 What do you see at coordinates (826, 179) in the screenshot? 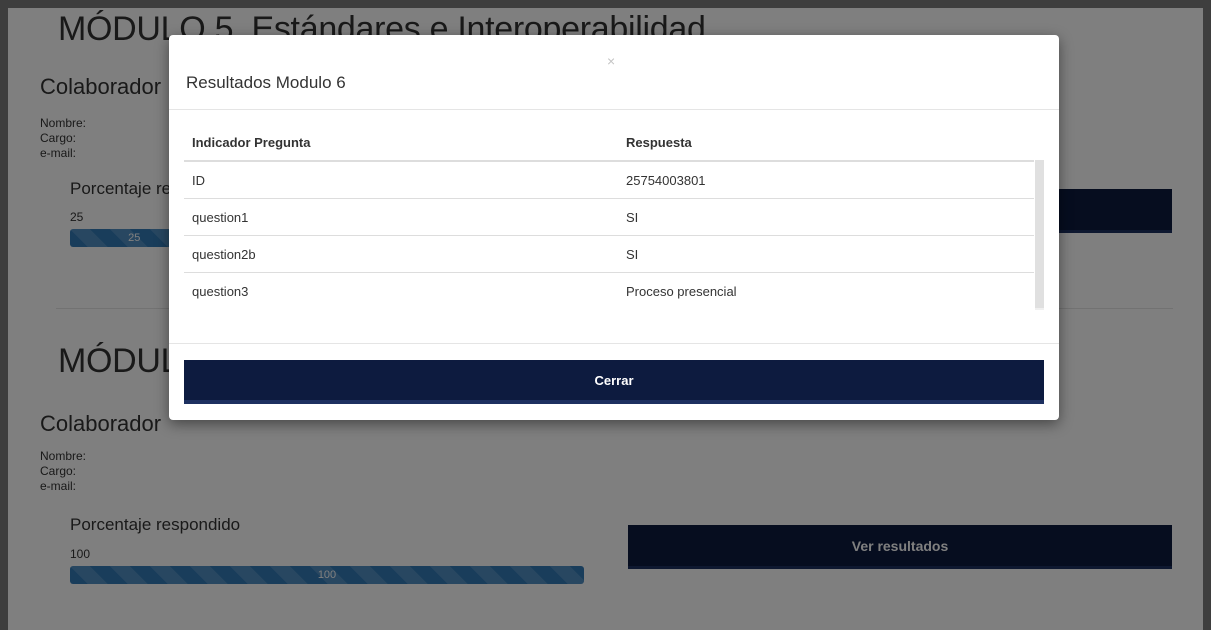
I see `cell-response: 25754003801` at bounding box center [826, 179].